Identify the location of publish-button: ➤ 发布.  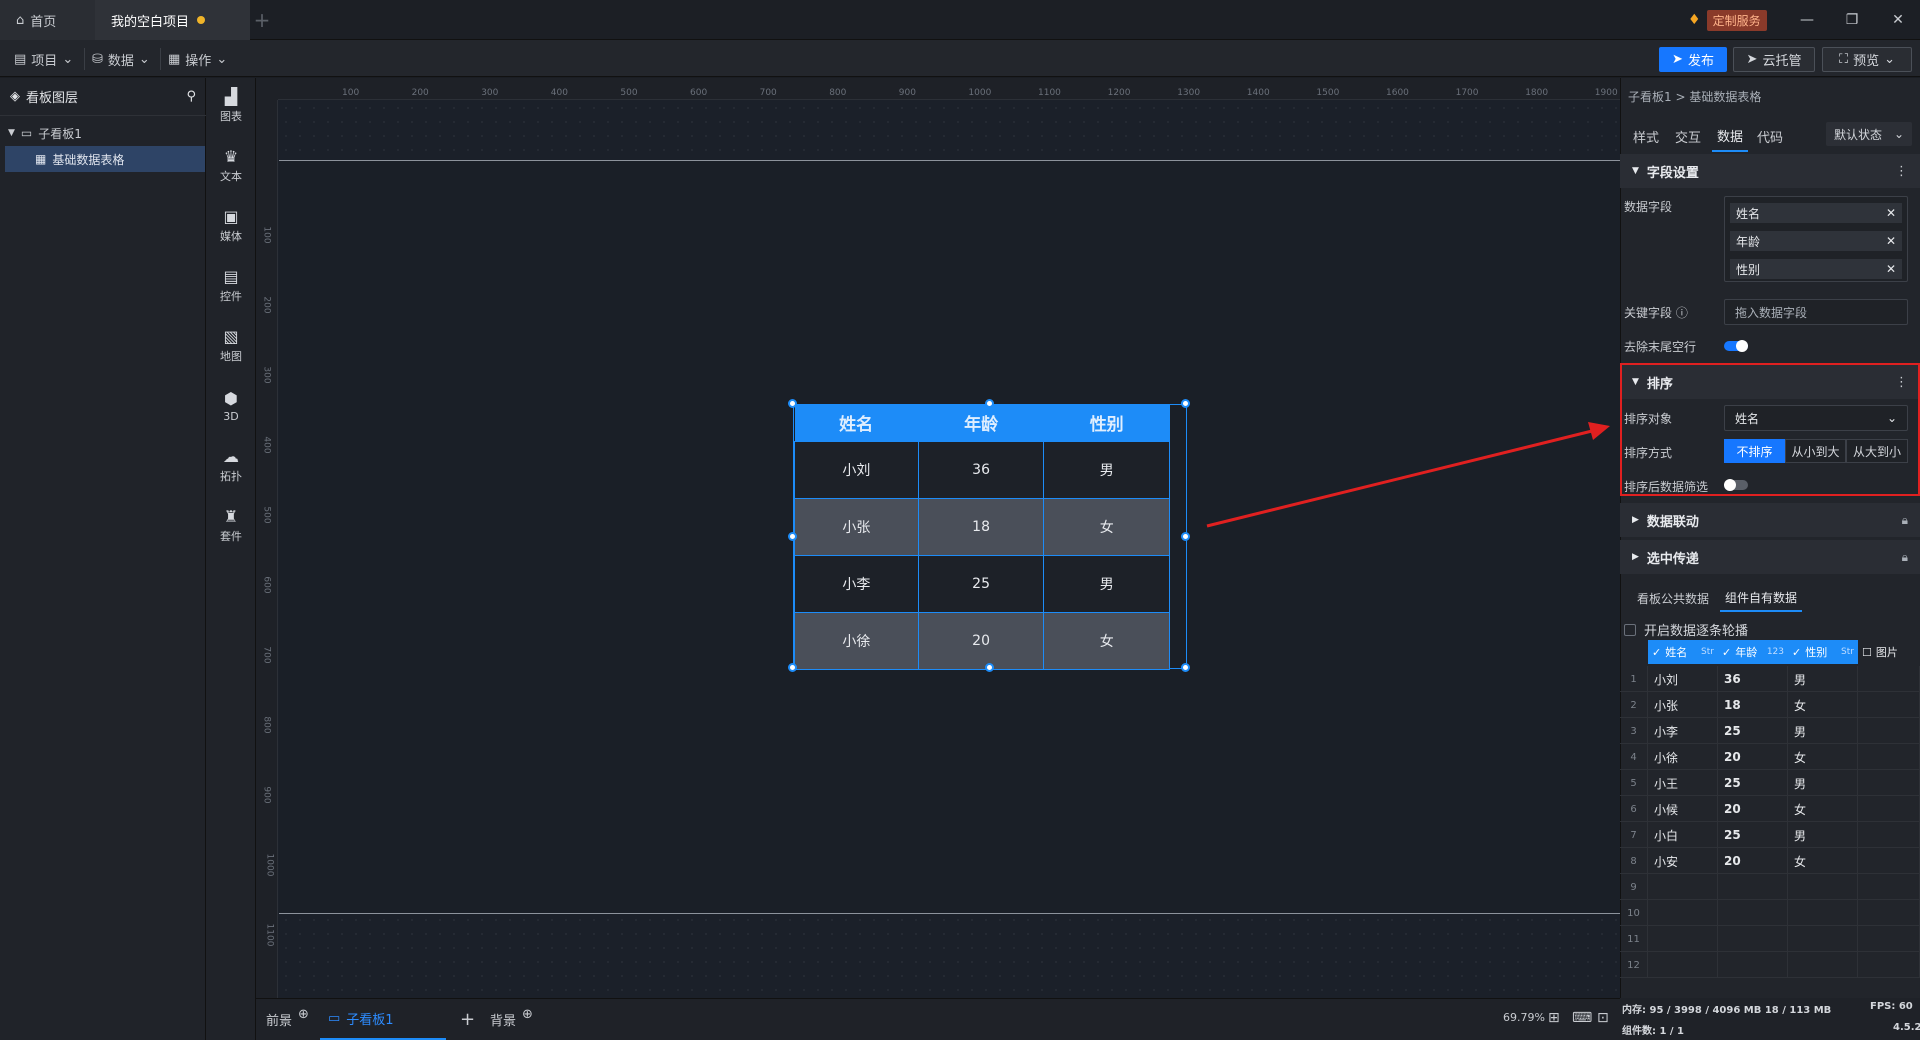
(1693, 59).